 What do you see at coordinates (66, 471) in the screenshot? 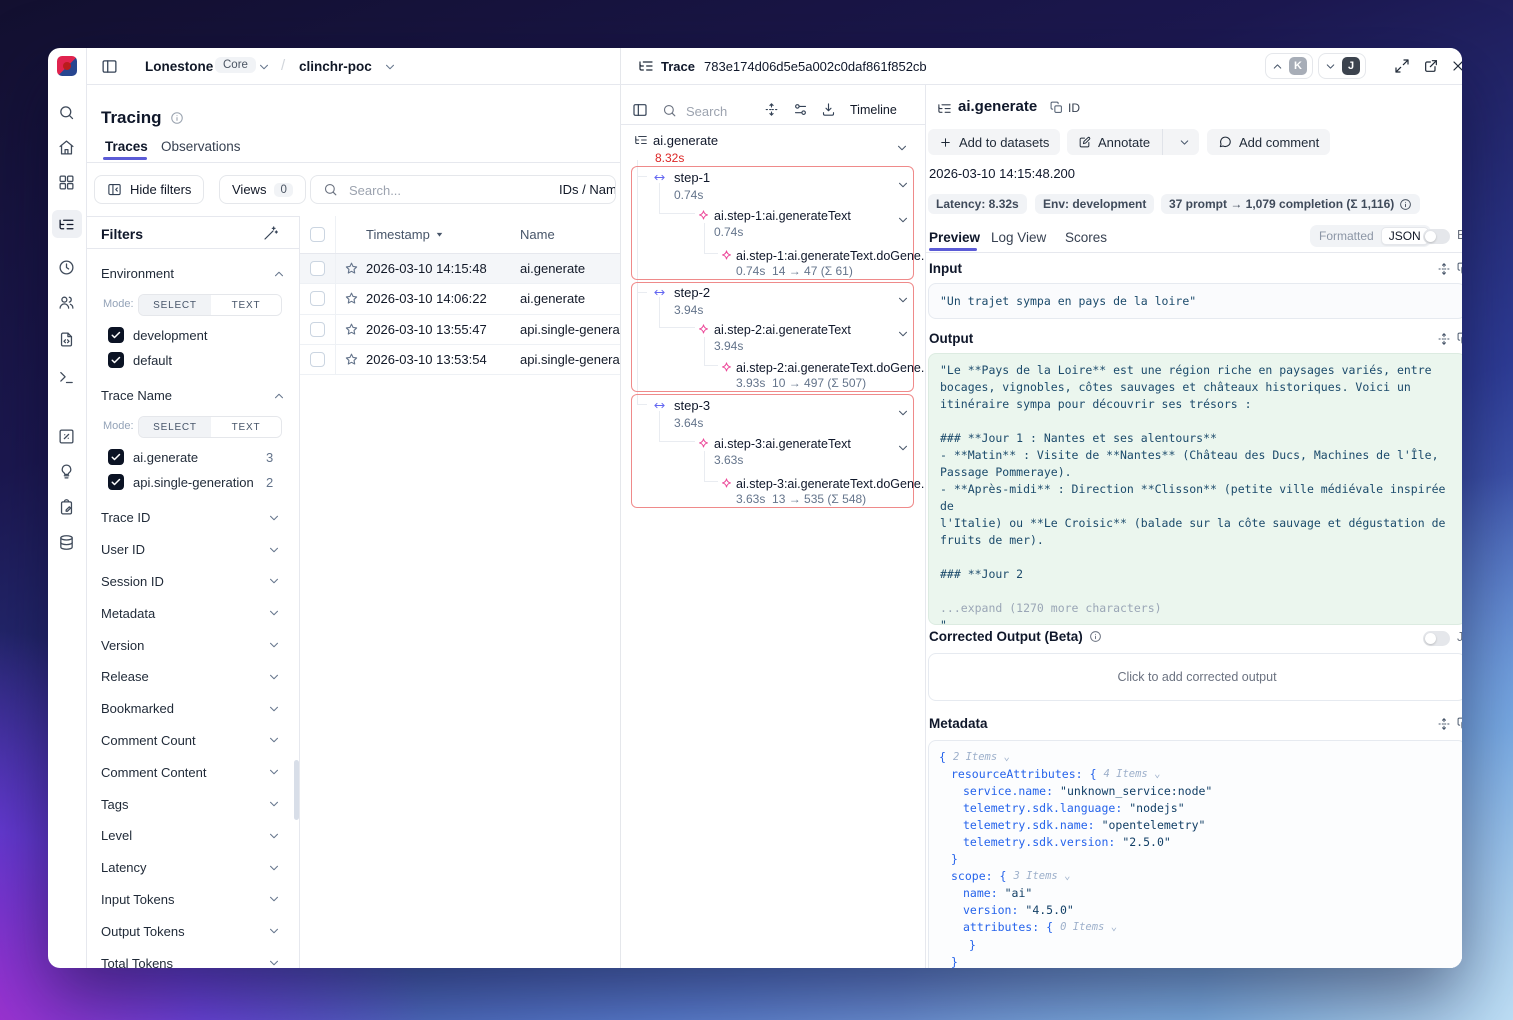
I see `lightbulb-icon` at bounding box center [66, 471].